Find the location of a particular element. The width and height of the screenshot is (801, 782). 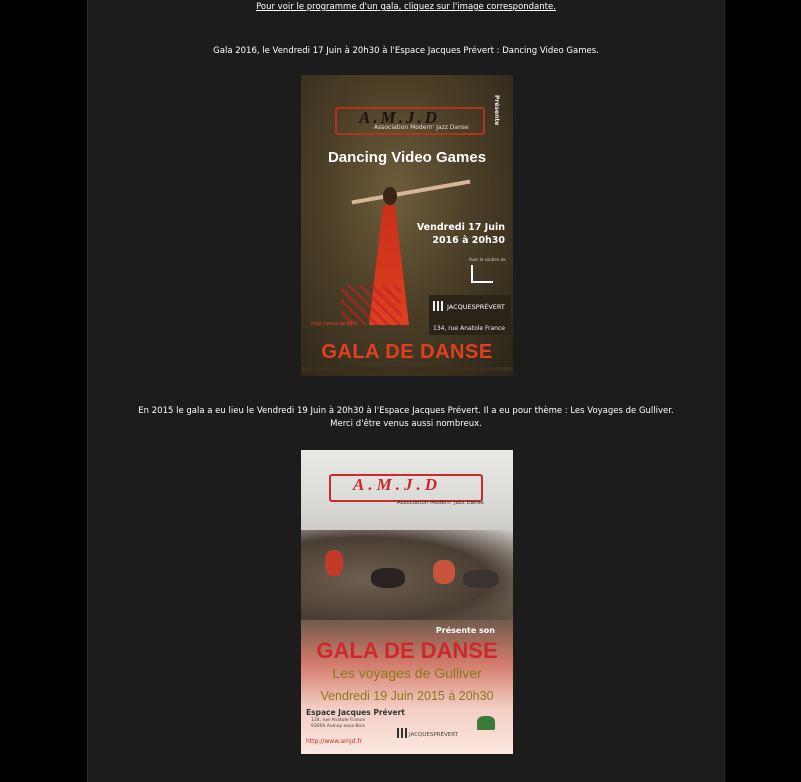

poster-date: Vendredi 19 Juin 2015 à 20h30 is located at coordinates (407, 696).